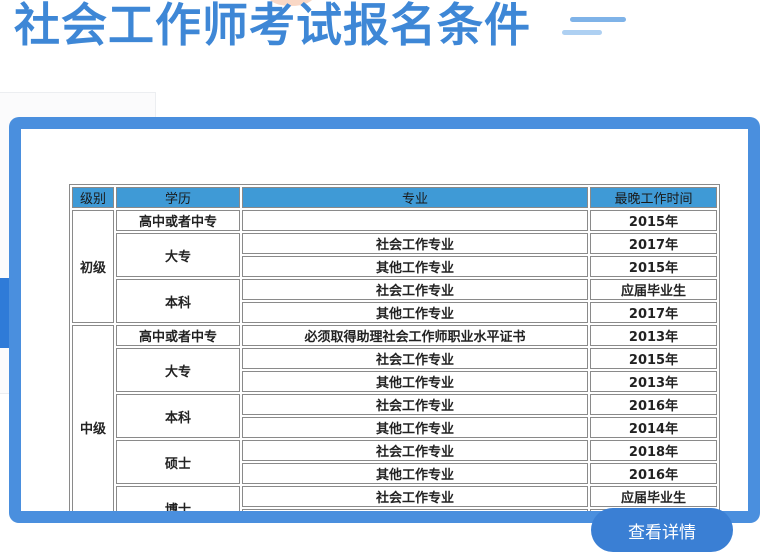  Describe the element at coordinates (597, 28) in the screenshot. I see `decorative-lines` at that location.